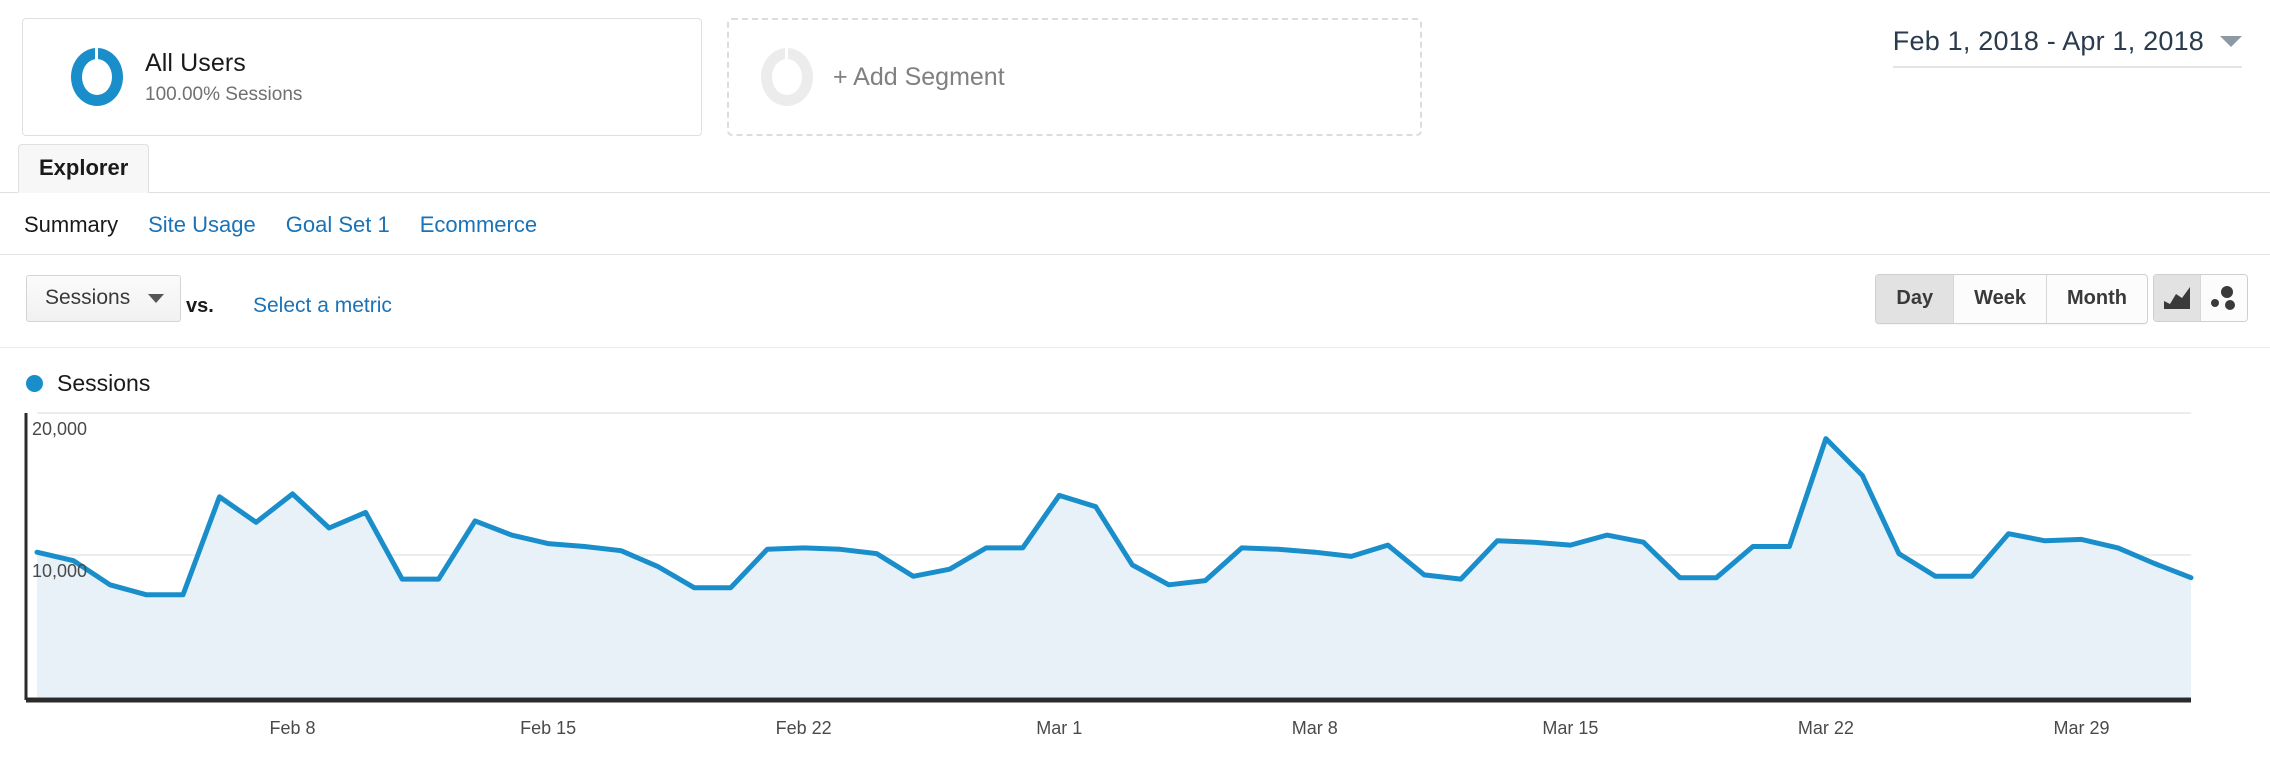 The width and height of the screenshot is (2270, 766). I want to click on donut-outline-icon, so click(787, 77).